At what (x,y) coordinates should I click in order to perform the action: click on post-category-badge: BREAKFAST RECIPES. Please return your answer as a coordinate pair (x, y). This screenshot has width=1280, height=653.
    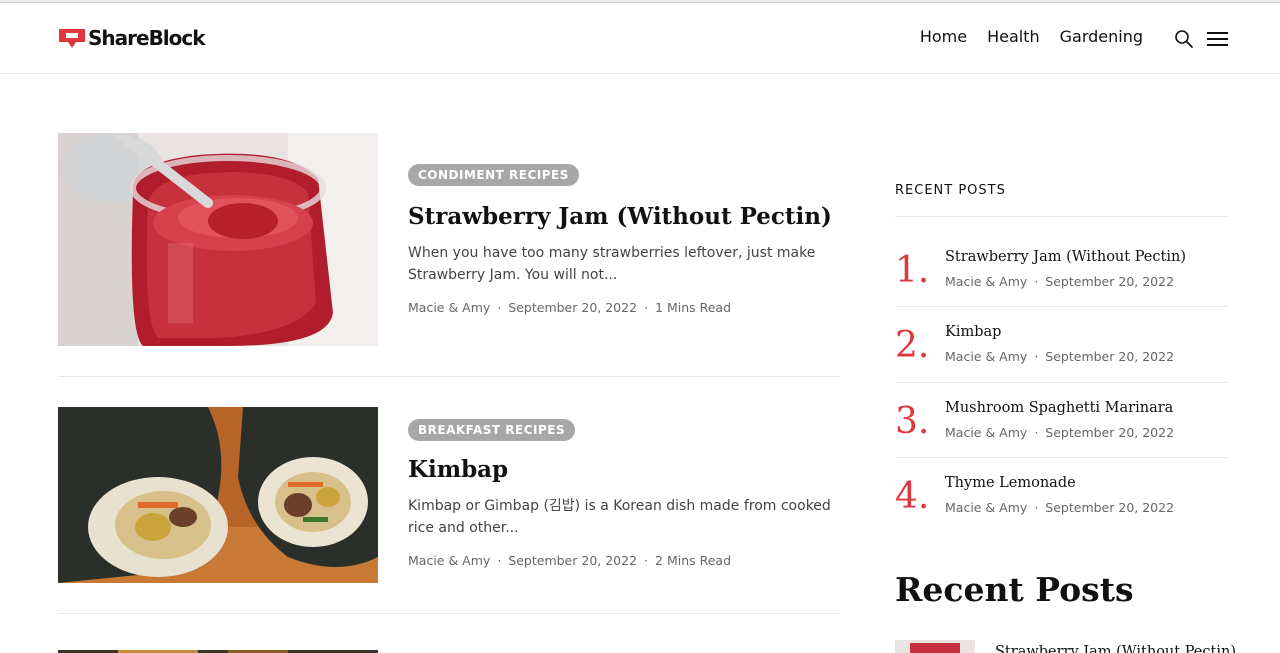
    Looking at the image, I should click on (492, 430).